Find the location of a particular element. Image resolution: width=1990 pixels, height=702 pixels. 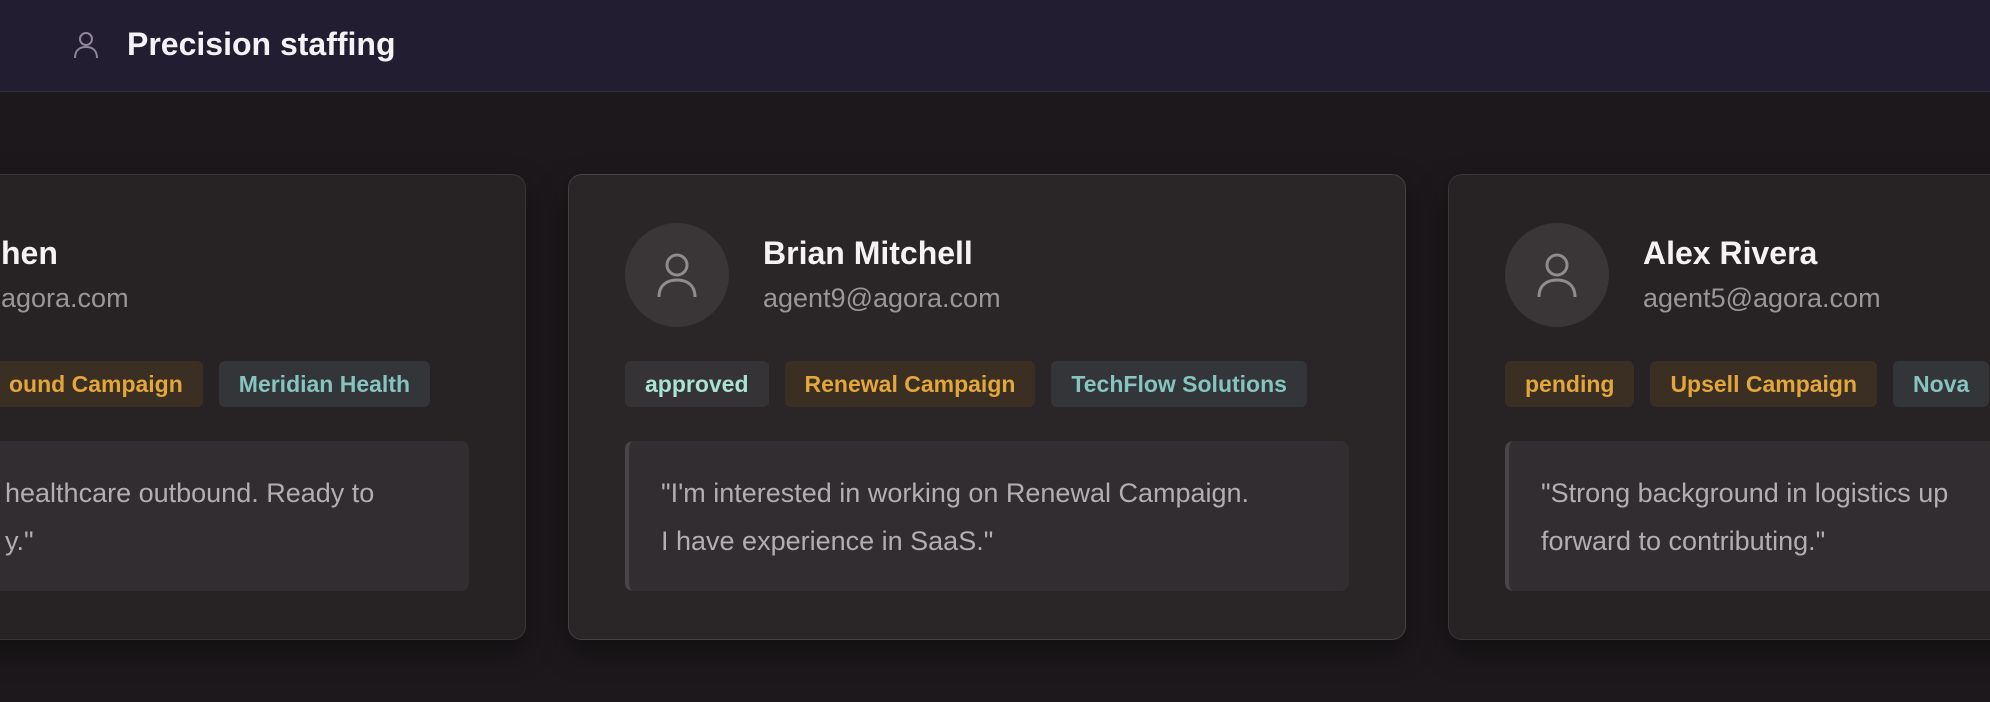

tag-list: pending Upsell Campaign Nova is located at coordinates (1747, 384).